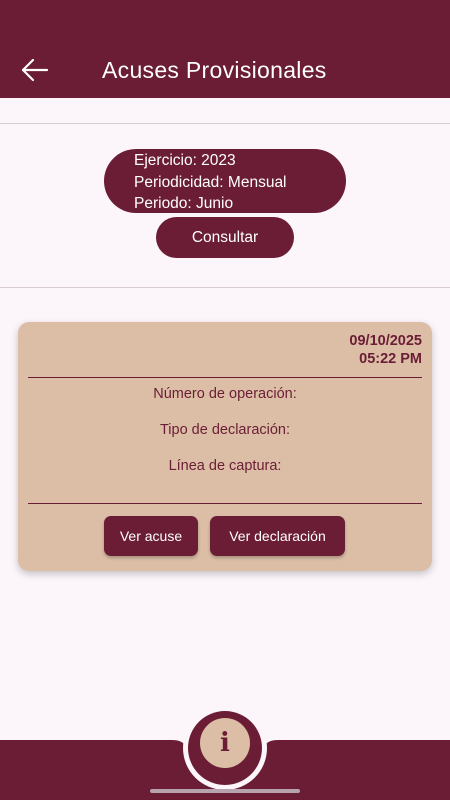  What do you see at coordinates (214, 70) in the screenshot?
I see `page-title: Acuses Provisionales` at bounding box center [214, 70].